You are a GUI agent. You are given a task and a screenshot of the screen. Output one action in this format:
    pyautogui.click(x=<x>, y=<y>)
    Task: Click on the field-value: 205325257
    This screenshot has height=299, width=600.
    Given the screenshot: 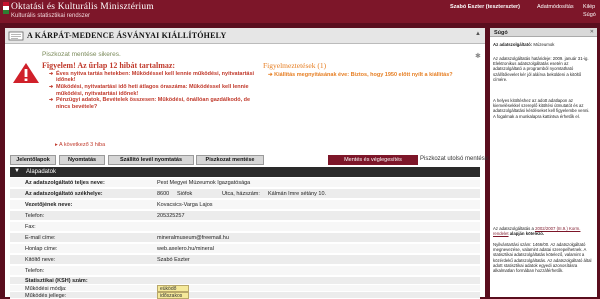 What is the action you would take?
    pyautogui.click(x=171, y=216)
    